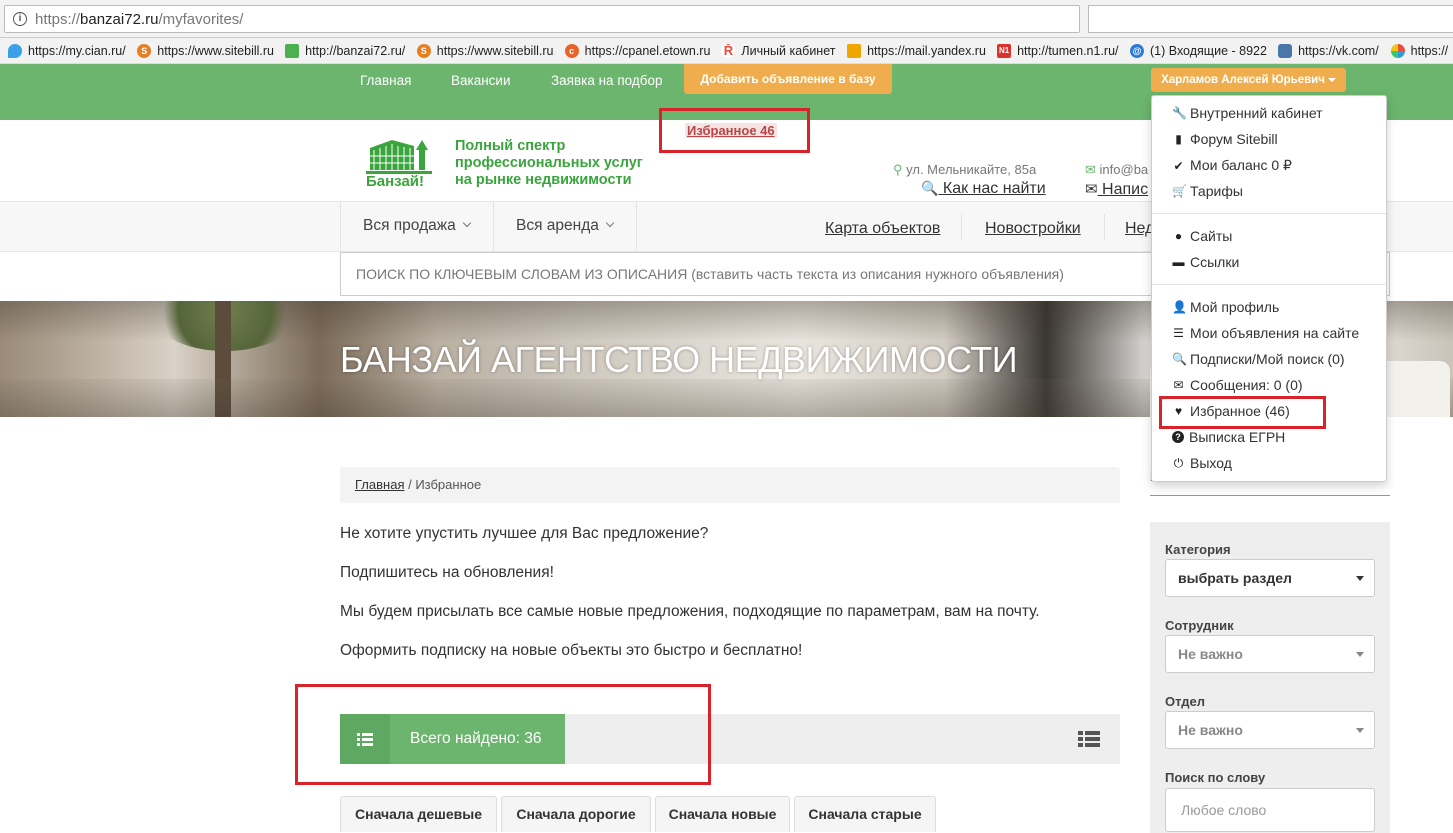 The image size is (1453, 833). I want to click on cart-icon: 🛒, so click(1179, 191).